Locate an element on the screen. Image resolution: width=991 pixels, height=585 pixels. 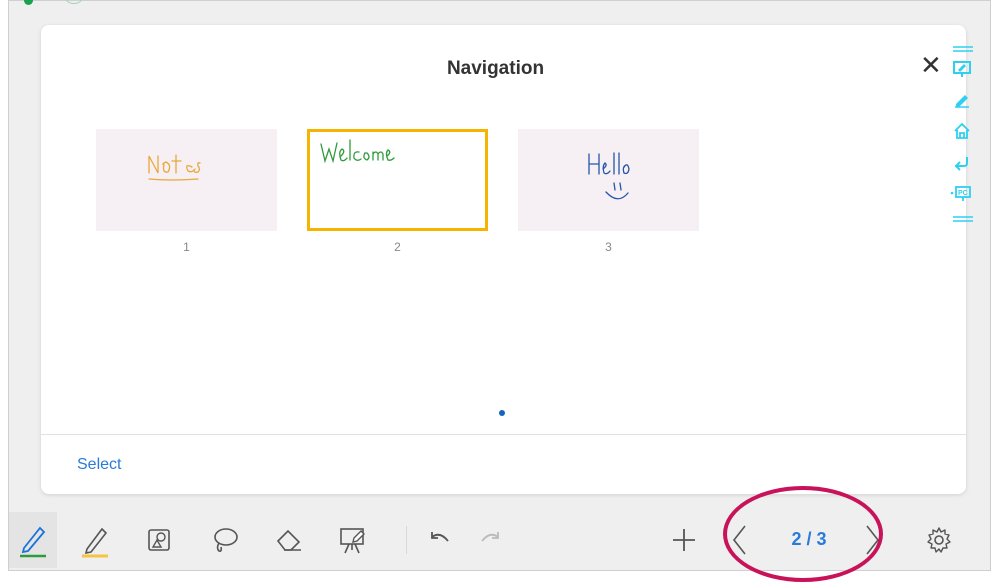
next-page-button is located at coordinates (872, 540).